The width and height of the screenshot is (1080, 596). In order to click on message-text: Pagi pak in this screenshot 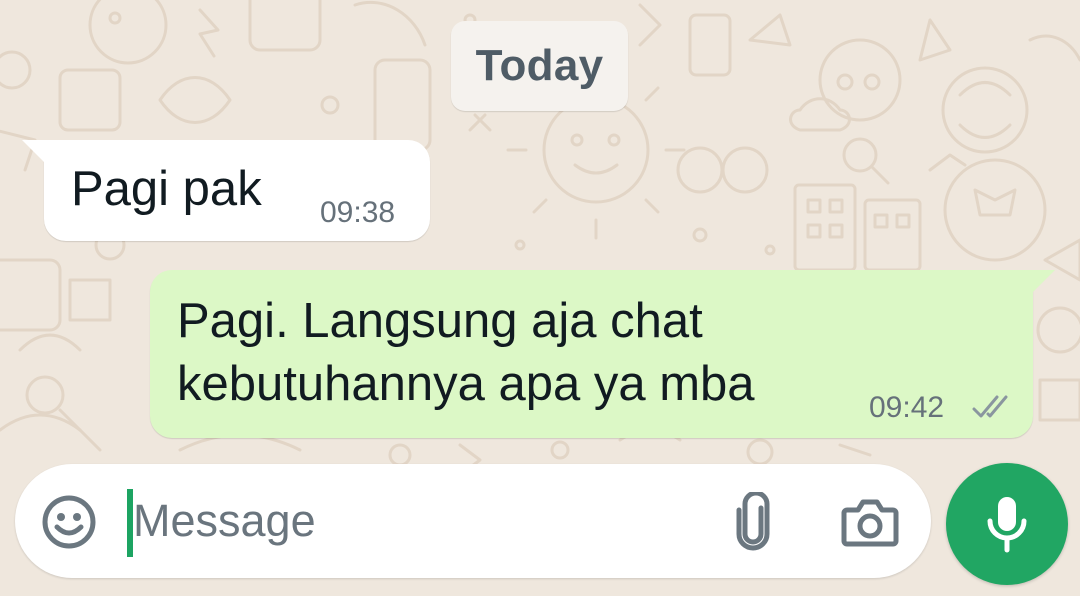, I will do `click(166, 189)`.